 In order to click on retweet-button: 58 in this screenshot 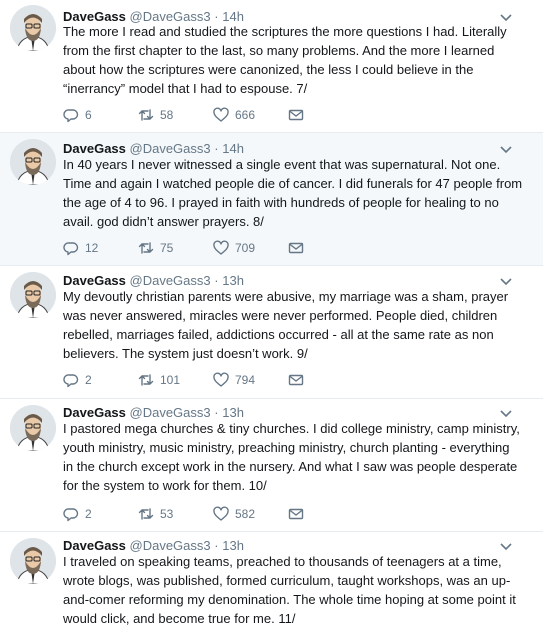, I will do `click(175, 115)`.